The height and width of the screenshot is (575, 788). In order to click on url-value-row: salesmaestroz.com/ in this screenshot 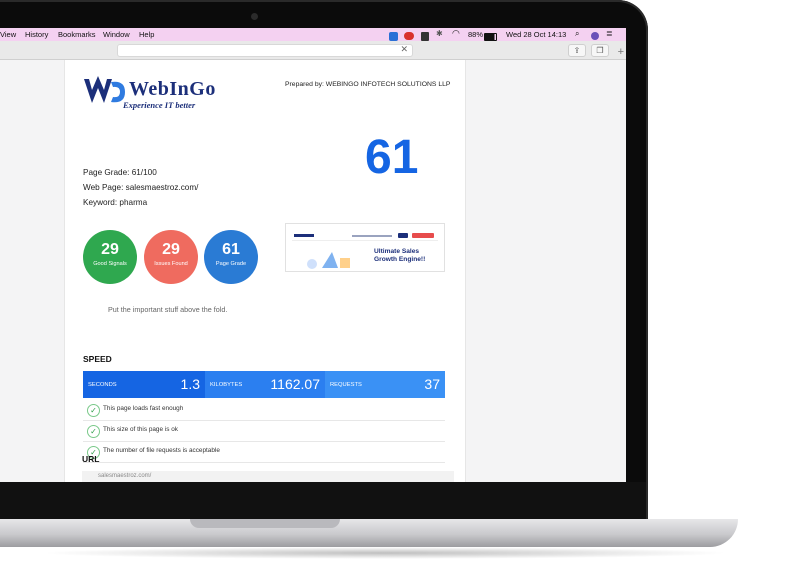, I will do `click(268, 476)`.